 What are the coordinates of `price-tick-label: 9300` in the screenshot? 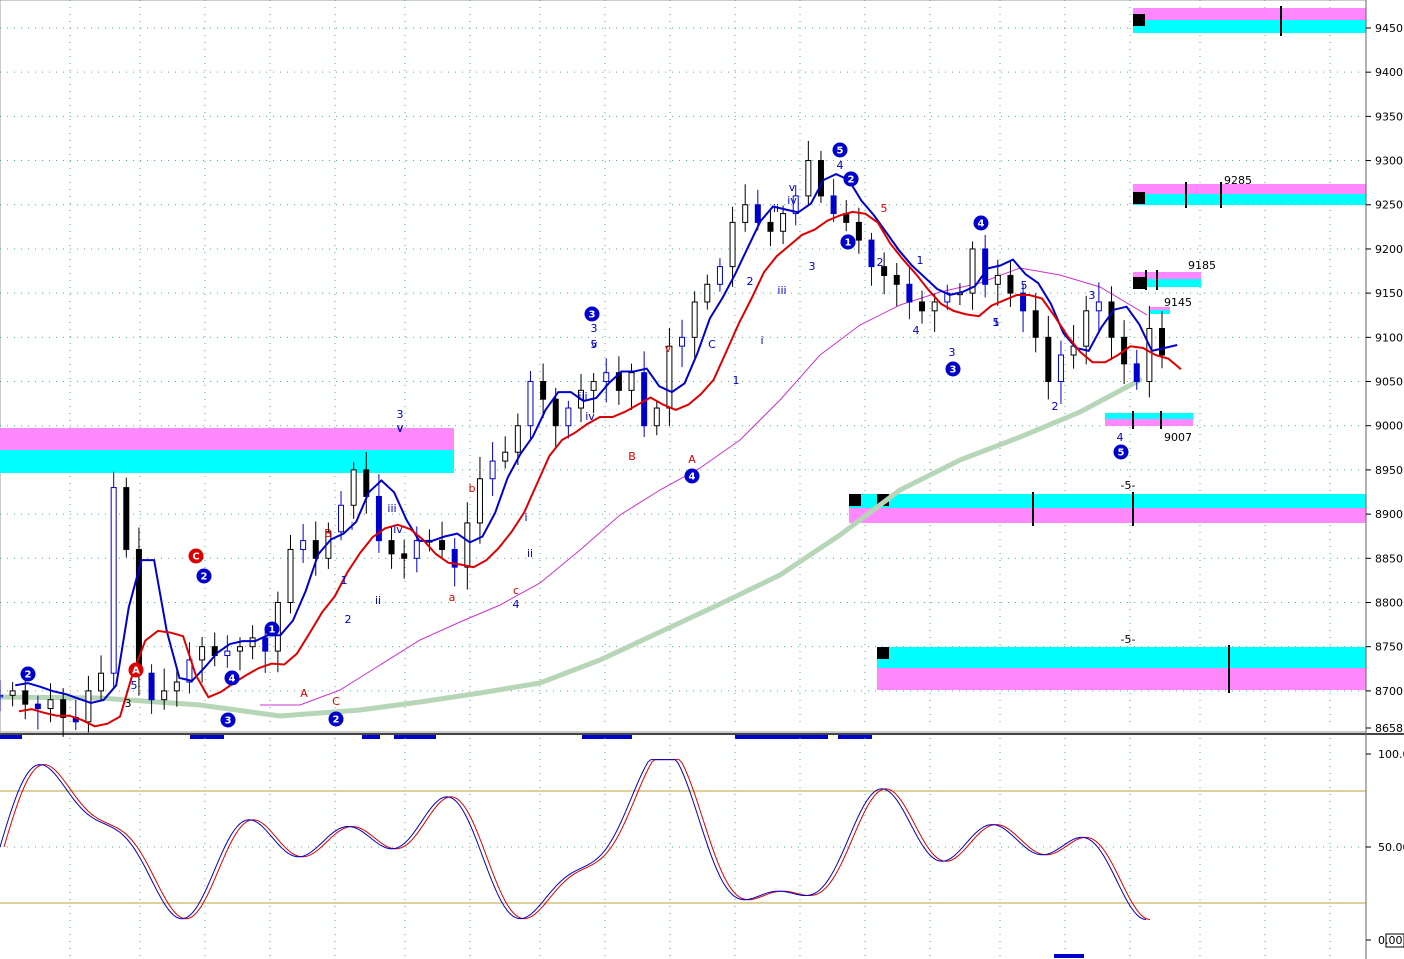 It's located at (1389, 161).